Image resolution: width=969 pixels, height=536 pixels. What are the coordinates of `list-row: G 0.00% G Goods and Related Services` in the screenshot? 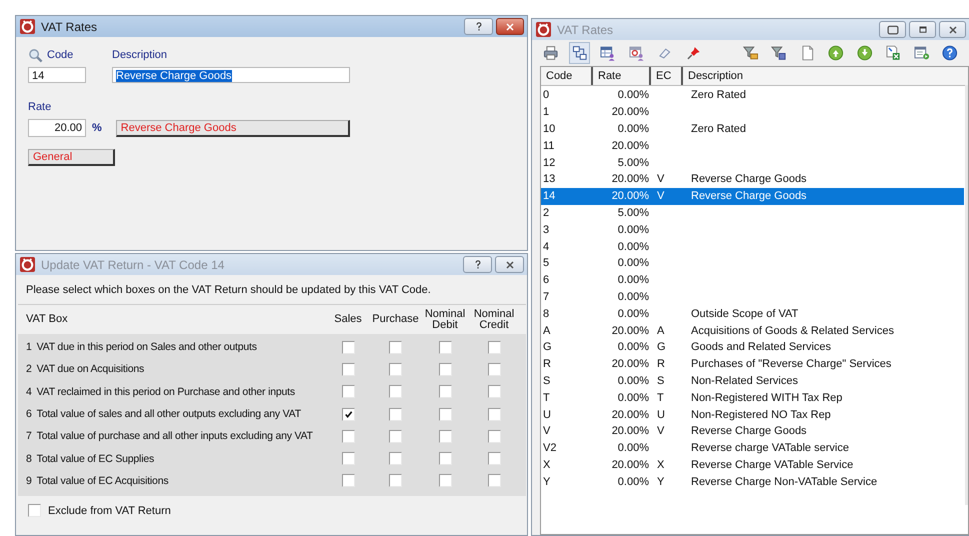 It's located at (754, 347).